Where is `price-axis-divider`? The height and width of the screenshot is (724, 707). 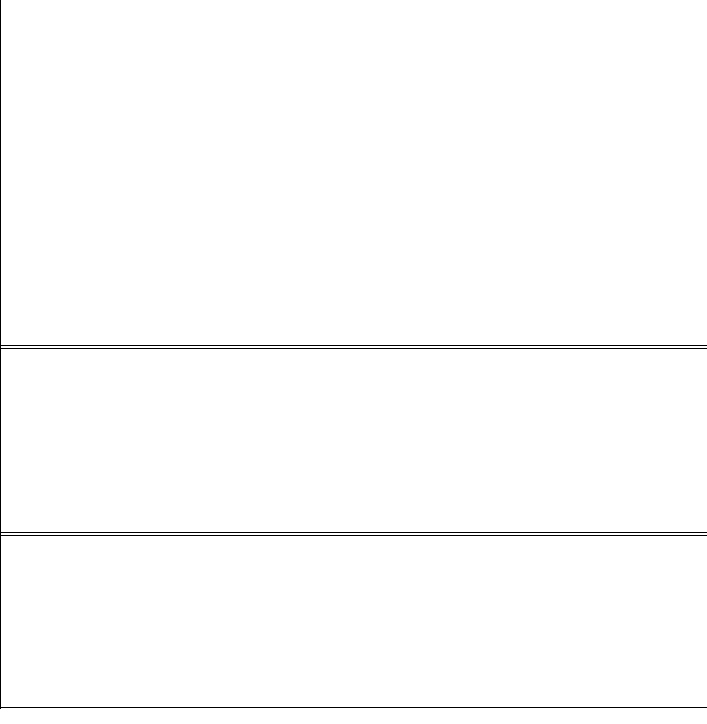
price-axis-divider is located at coordinates (0, 354).